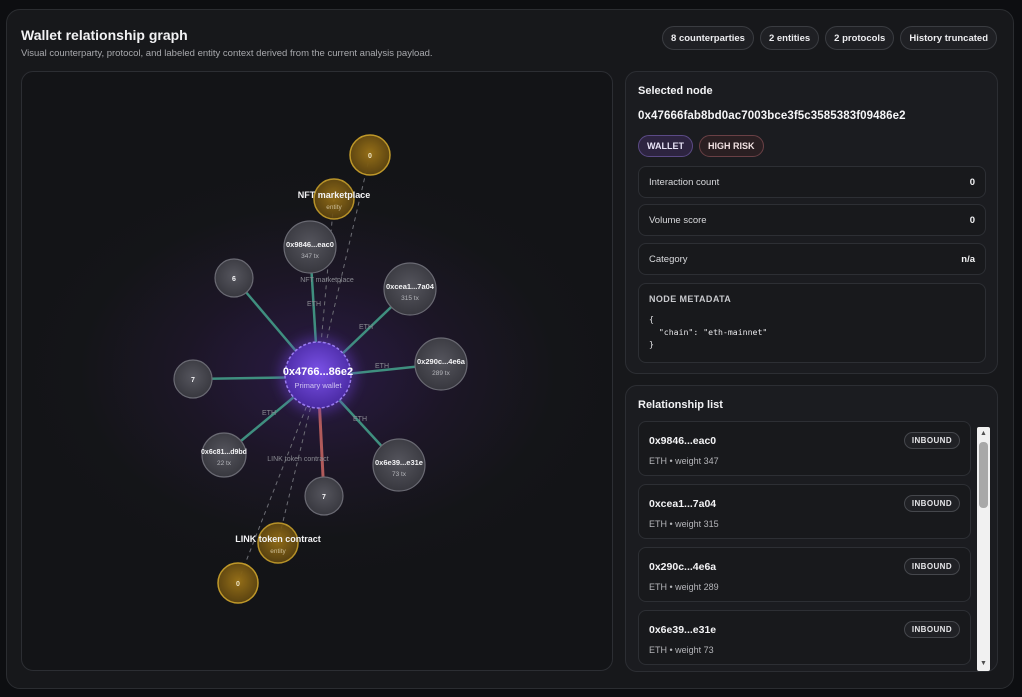  What do you see at coordinates (399, 474) in the screenshot?
I see `node-sub-e31e: 73 tx` at bounding box center [399, 474].